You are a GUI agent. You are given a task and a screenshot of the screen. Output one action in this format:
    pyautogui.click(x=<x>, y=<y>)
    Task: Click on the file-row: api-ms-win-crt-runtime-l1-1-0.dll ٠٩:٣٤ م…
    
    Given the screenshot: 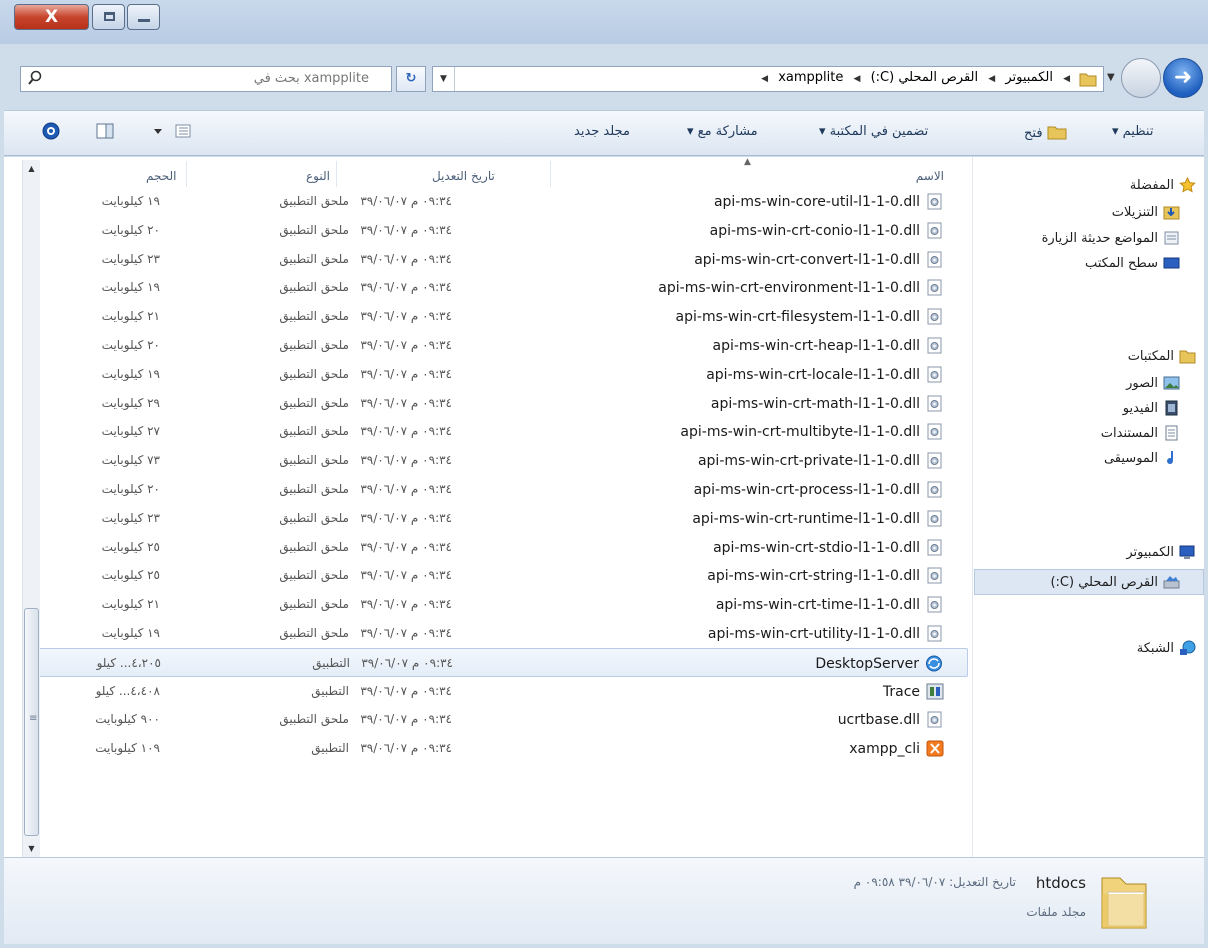 What is the action you would take?
    pyautogui.click(x=496, y=518)
    